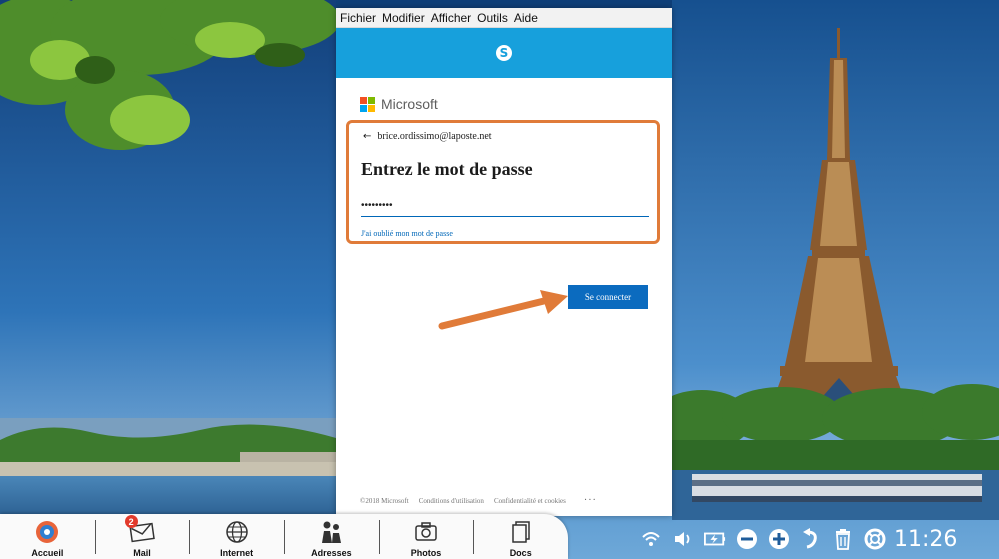 Image resolution: width=999 pixels, height=559 pixels. What do you see at coordinates (47, 553) in the screenshot?
I see `taskbar-label: Accueil` at bounding box center [47, 553].